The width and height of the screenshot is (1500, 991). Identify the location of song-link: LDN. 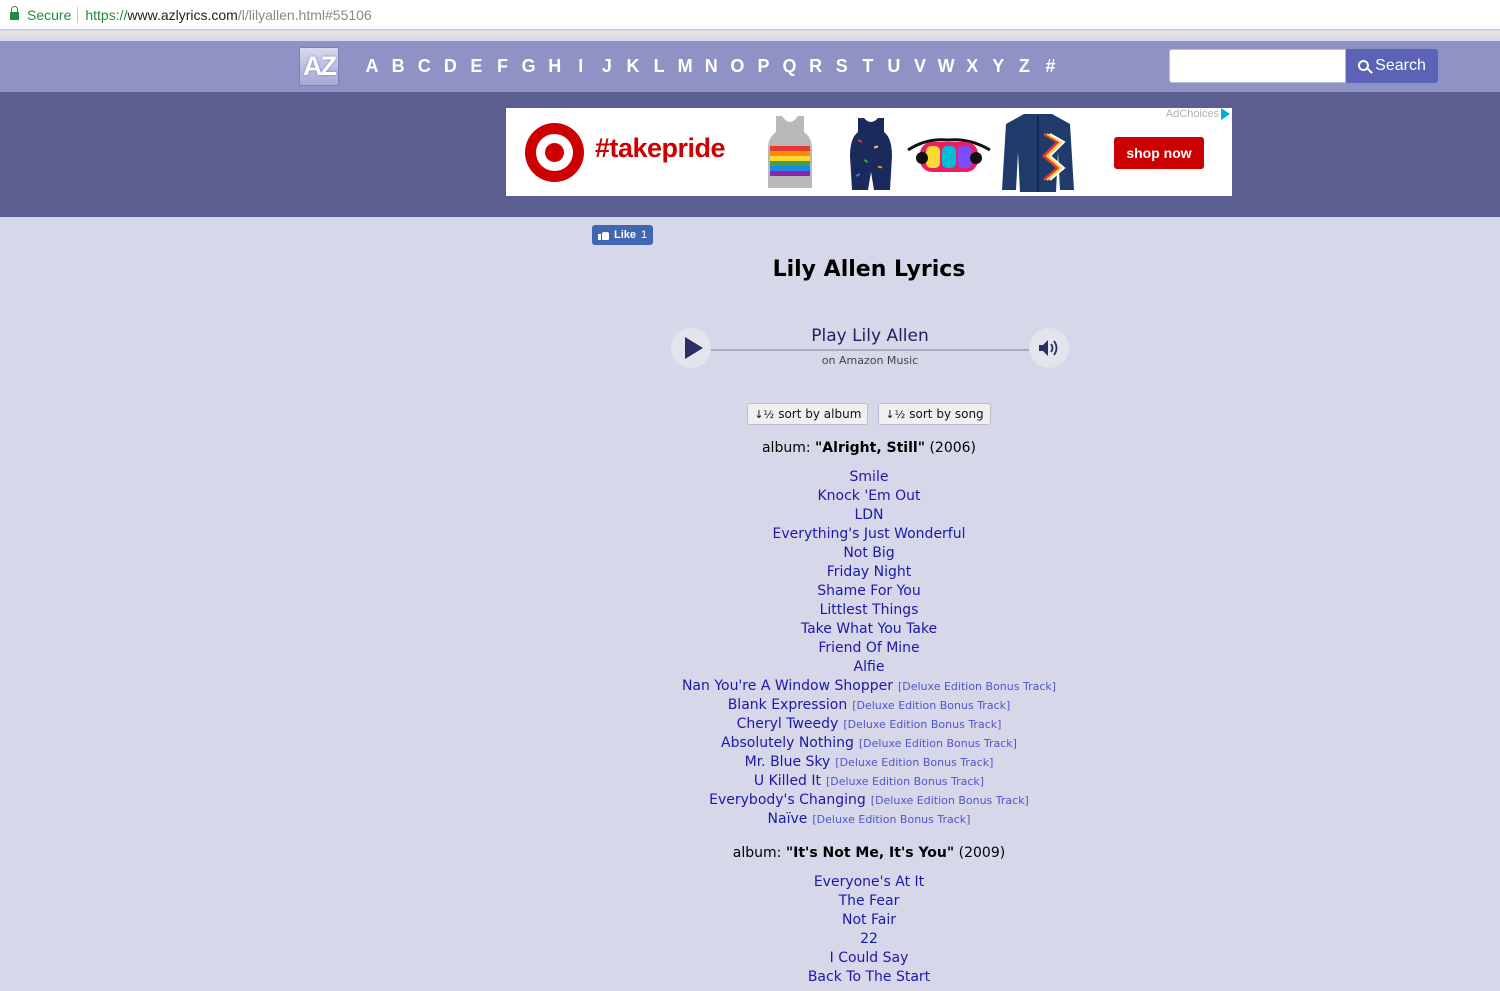
(868, 515).